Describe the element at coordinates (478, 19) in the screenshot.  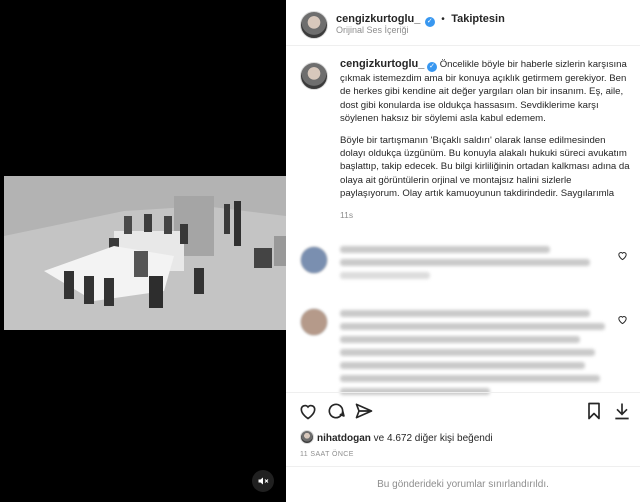
I see `following-button: Takiptesin` at that location.